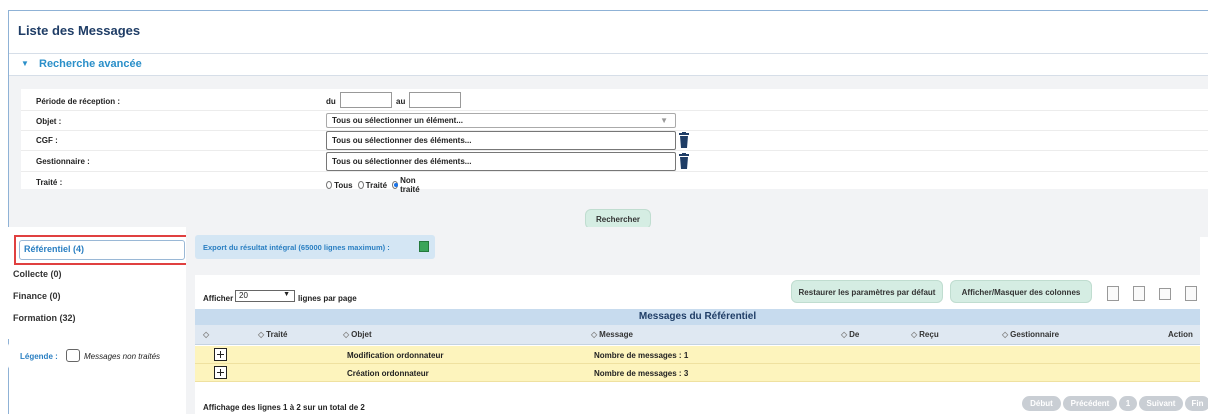 Image resolution: width=1208 pixels, height=414 pixels. Describe the element at coordinates (366, 100) in the screenshot. I see `date-from-input` at that location.